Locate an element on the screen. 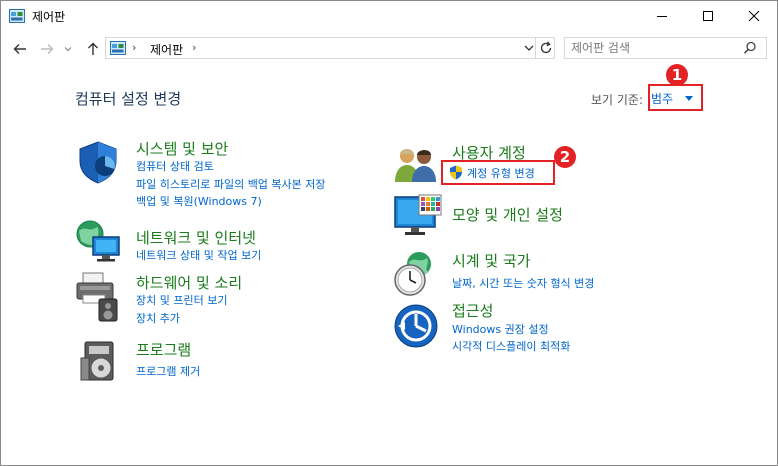  programs-icon is located at coordinates (100, 361).